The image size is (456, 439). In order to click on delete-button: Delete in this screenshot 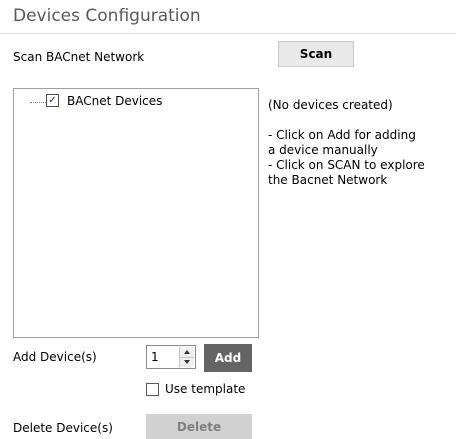, I will do `click(199, 426)`.